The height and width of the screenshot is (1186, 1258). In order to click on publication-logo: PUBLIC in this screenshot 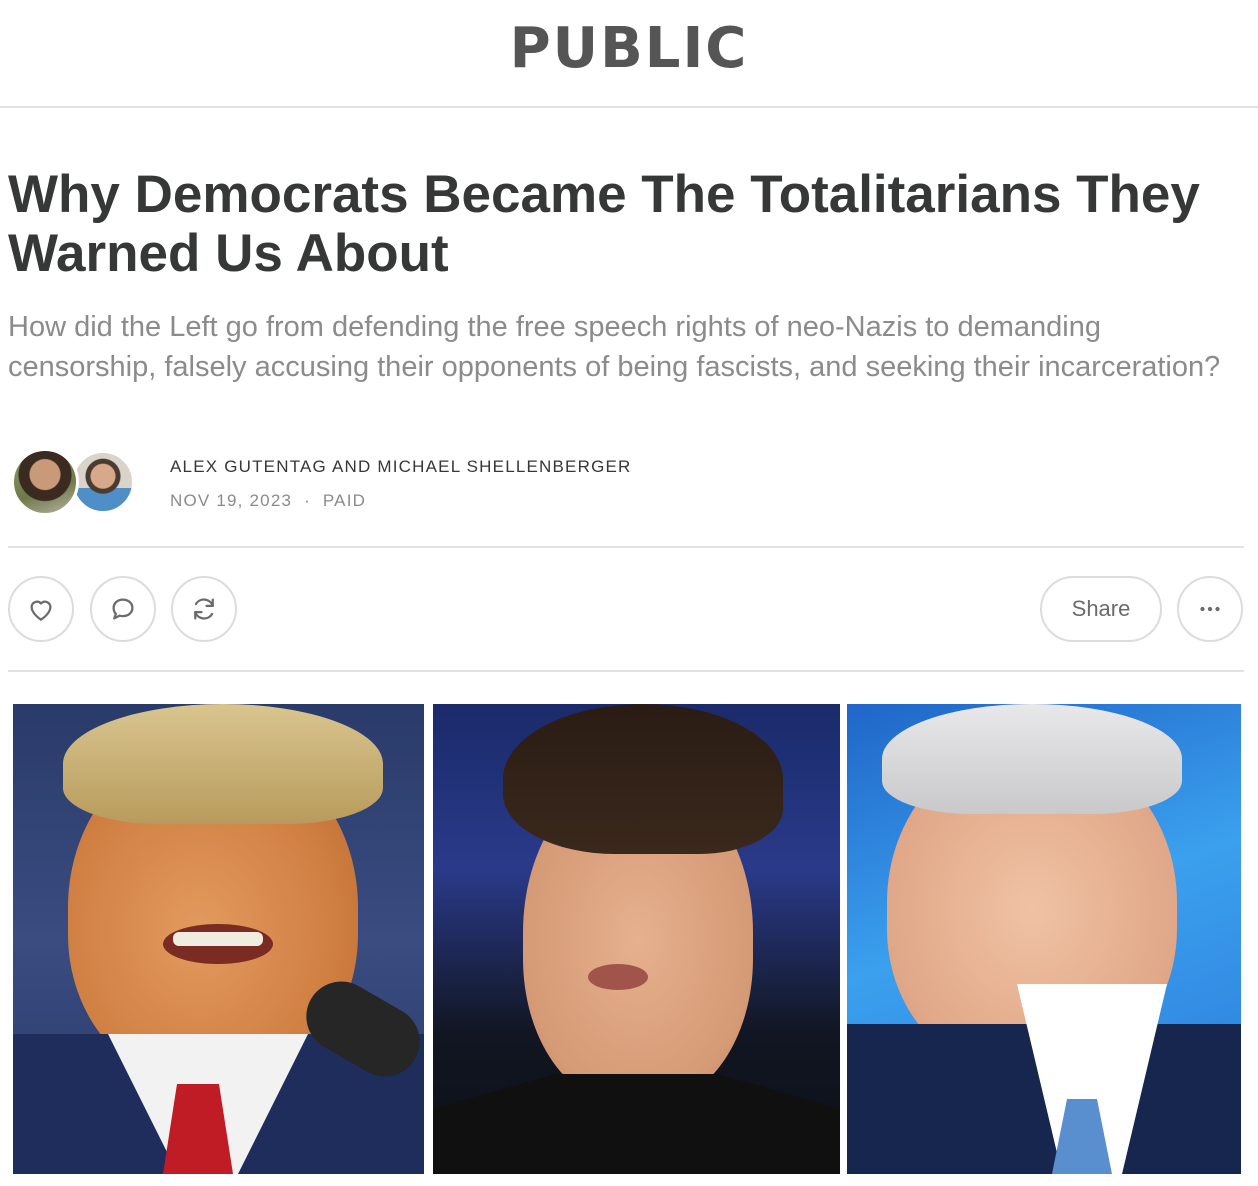, I will do `click(629, 48)`.